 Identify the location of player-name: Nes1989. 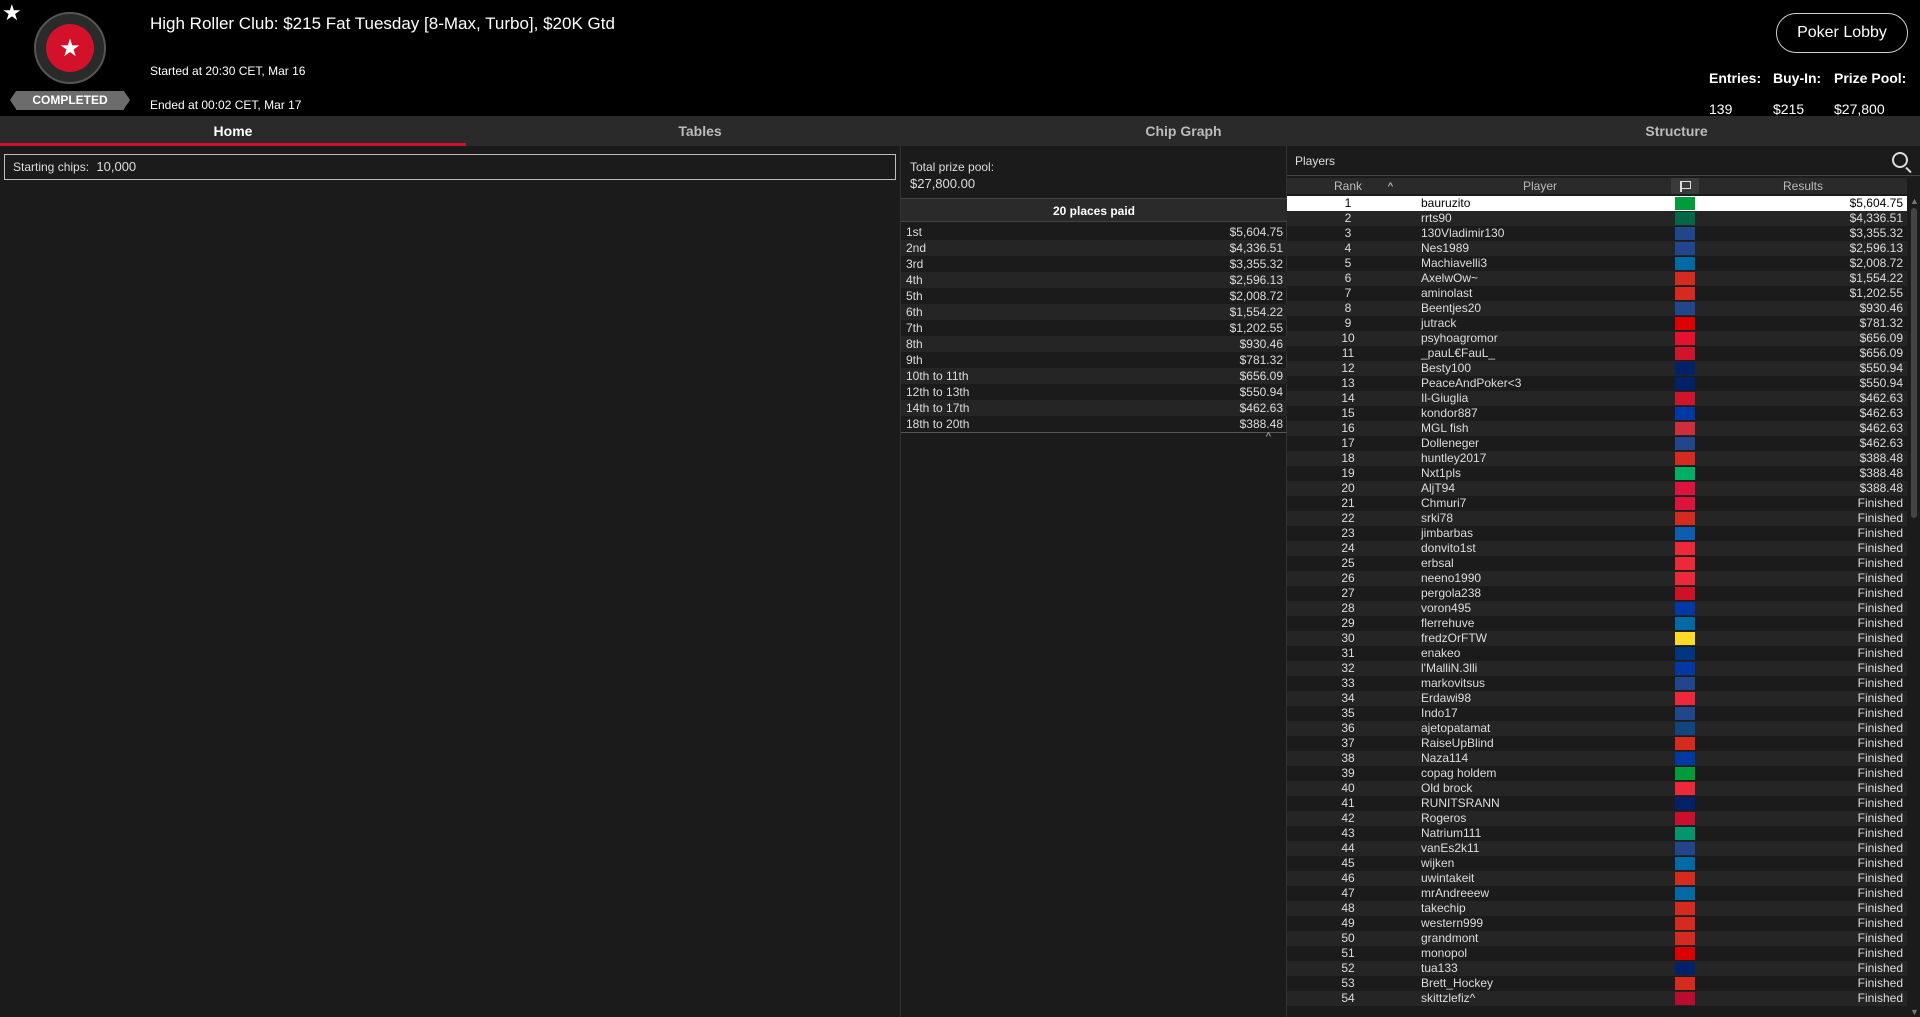
(1445, 248).